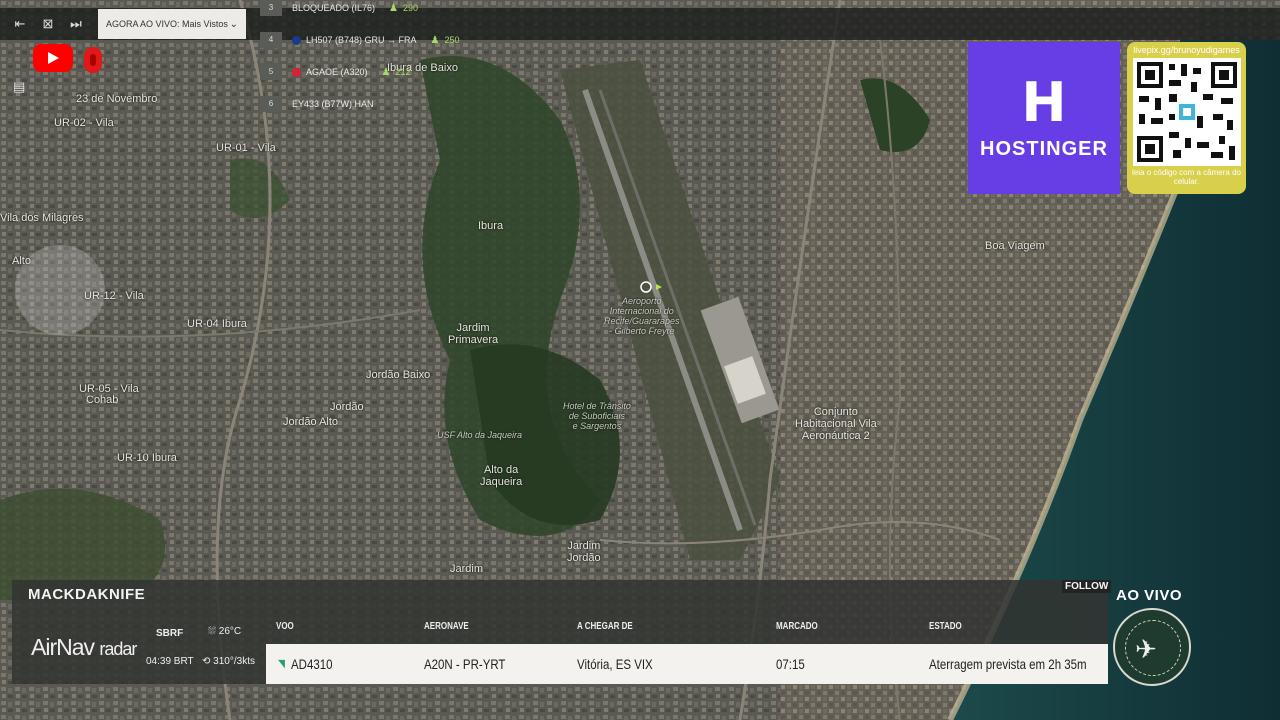 This screenshot has height=720, width=1280. I want to click on column-aircraft: AERONAVE, so click(446, 626).